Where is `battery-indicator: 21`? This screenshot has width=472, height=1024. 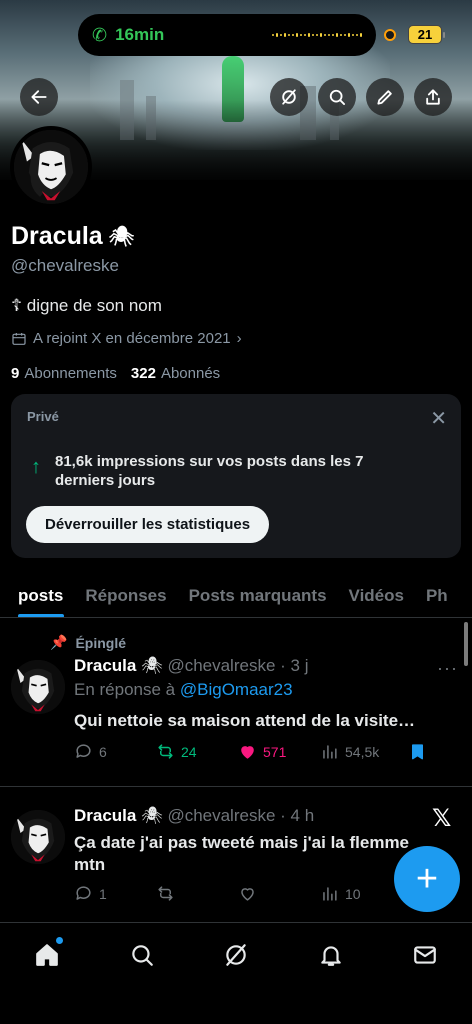 battery-indicator: 21 is located at coordinates (426, 34).